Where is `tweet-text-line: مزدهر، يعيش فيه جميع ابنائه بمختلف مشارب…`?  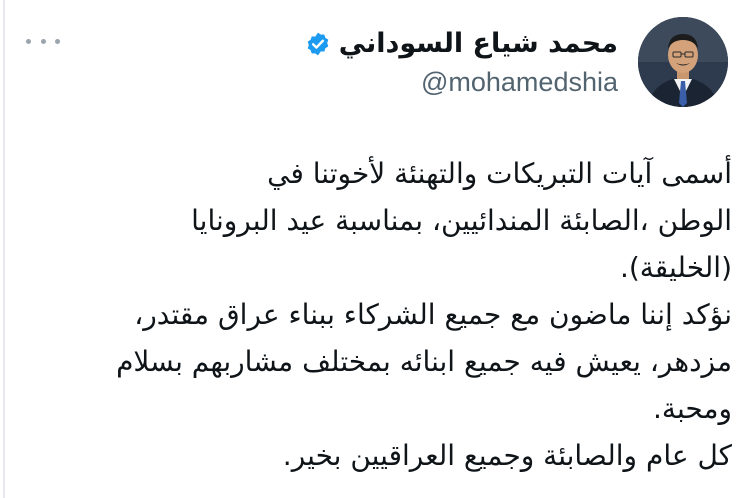 tweet-text-line: مزدهر، يعيش فيه جميع ابنائه بمختلف مشارب… is located at coordinates (424, 361).